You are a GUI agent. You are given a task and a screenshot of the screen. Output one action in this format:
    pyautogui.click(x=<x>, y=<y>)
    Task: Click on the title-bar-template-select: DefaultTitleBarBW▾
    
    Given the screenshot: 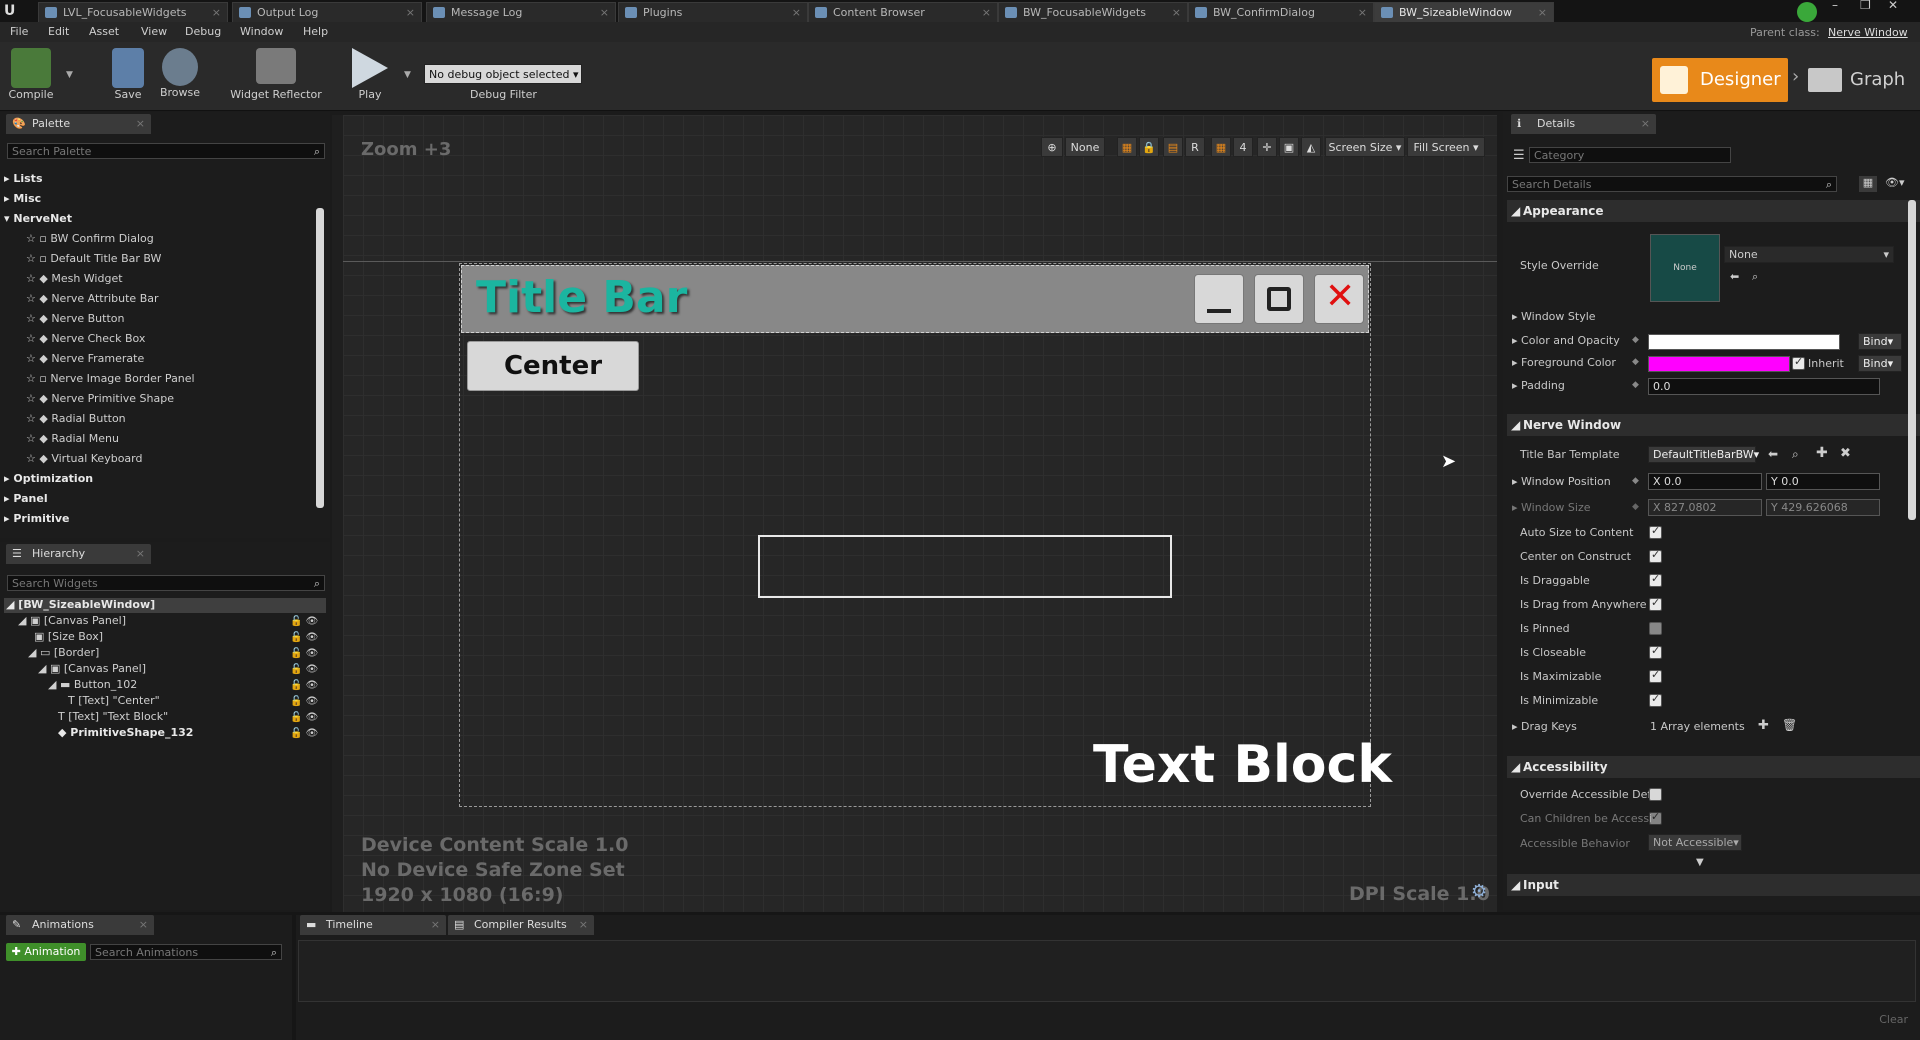 What is the action you would take?
    pyautogui.click(x=1703, y=454)
    